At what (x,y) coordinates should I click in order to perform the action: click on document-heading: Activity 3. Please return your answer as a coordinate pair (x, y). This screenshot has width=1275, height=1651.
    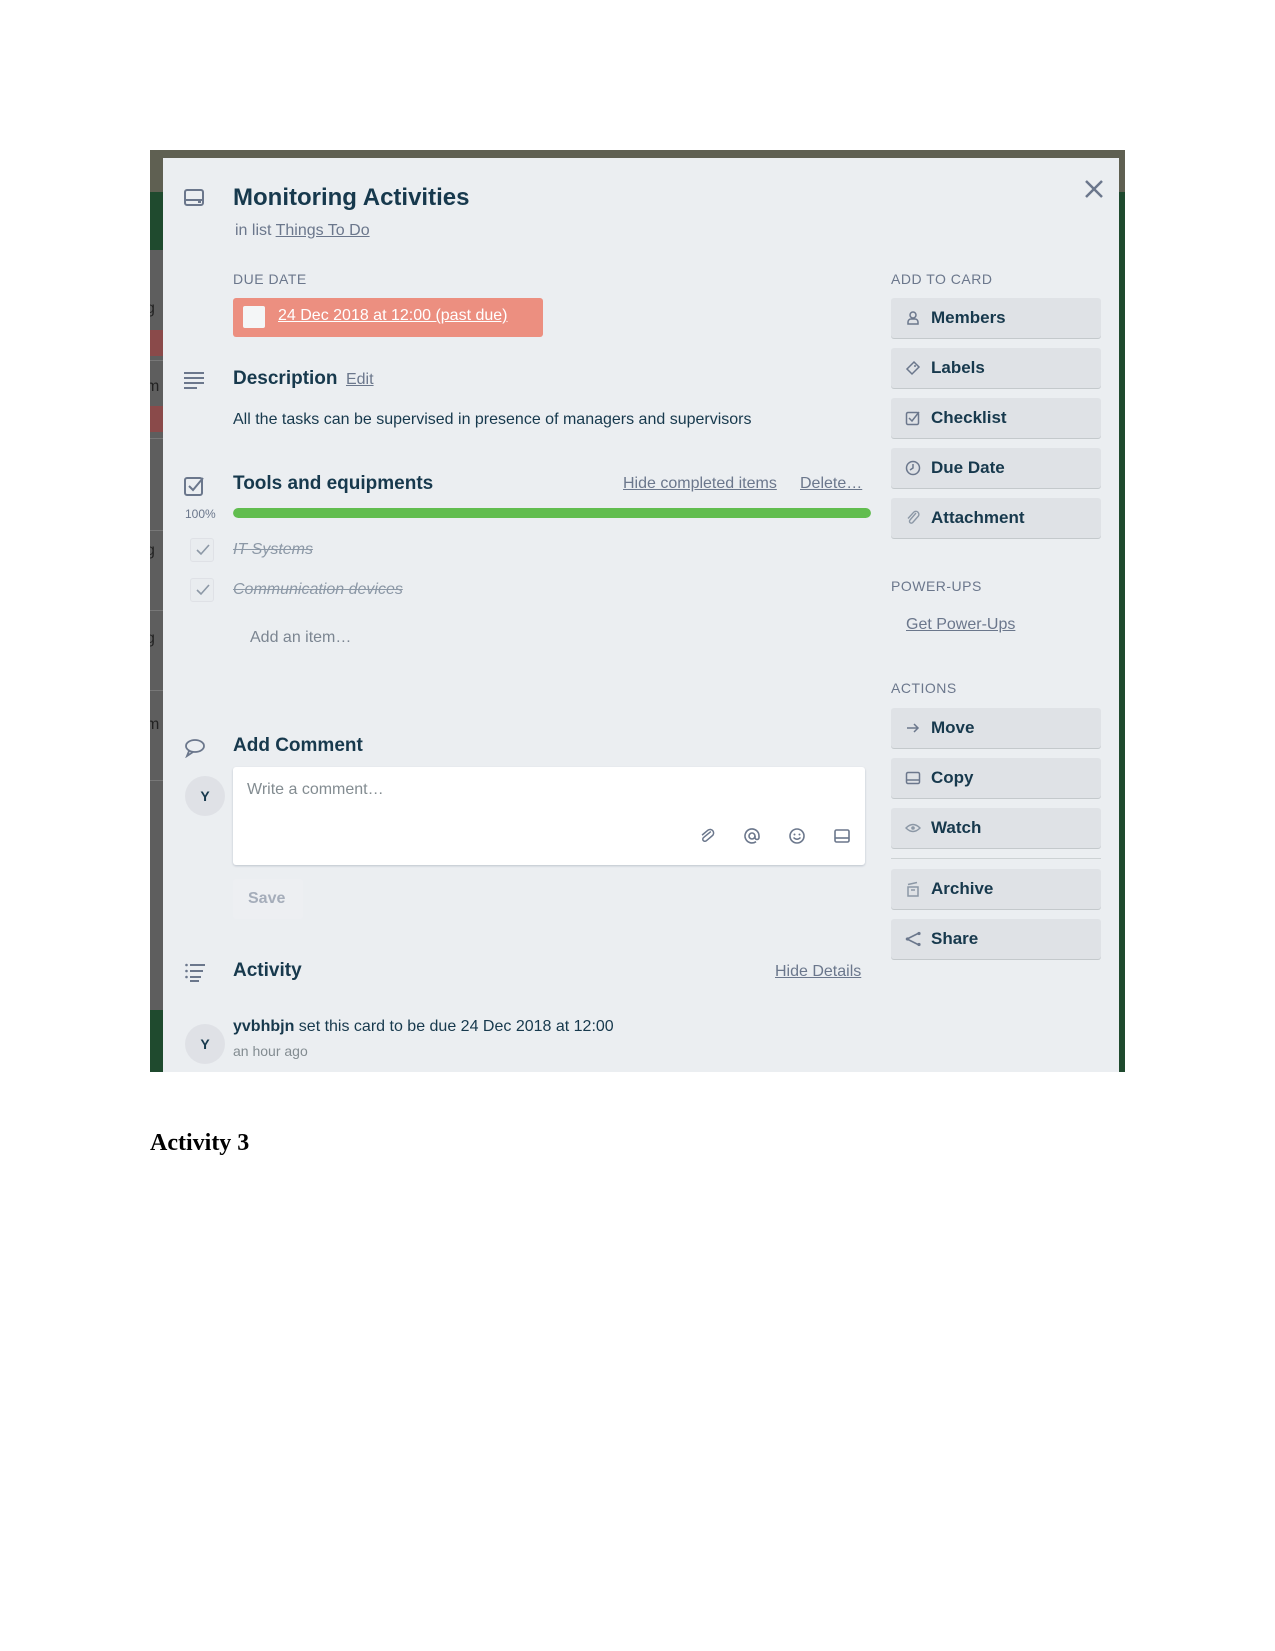
    Looking at the image, I should click on (200, 1143).